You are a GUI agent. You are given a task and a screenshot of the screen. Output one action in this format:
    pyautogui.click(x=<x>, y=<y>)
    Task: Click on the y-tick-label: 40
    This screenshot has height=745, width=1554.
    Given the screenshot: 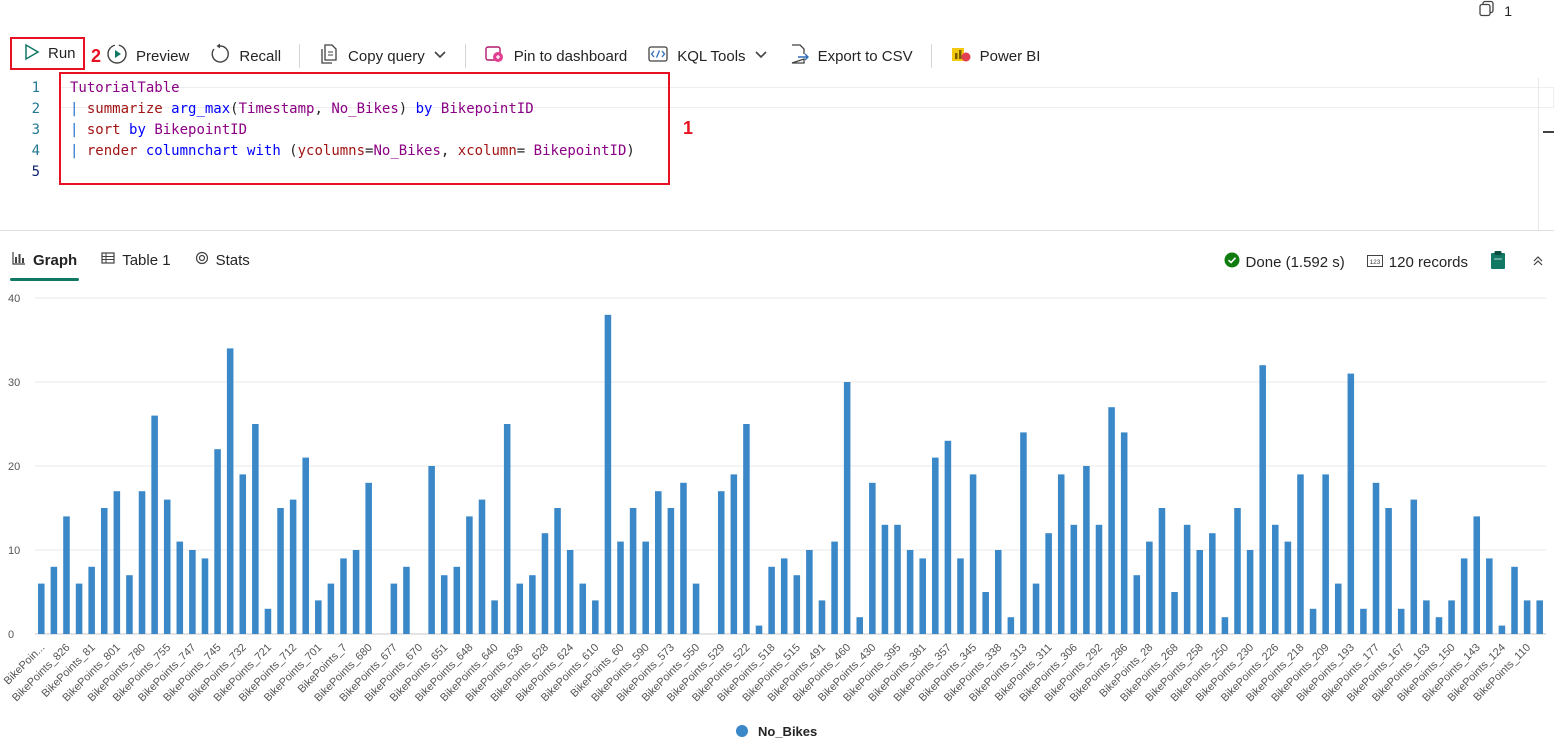 What is the action you would take?
    pyautogui.click(x=14, y=299)
    